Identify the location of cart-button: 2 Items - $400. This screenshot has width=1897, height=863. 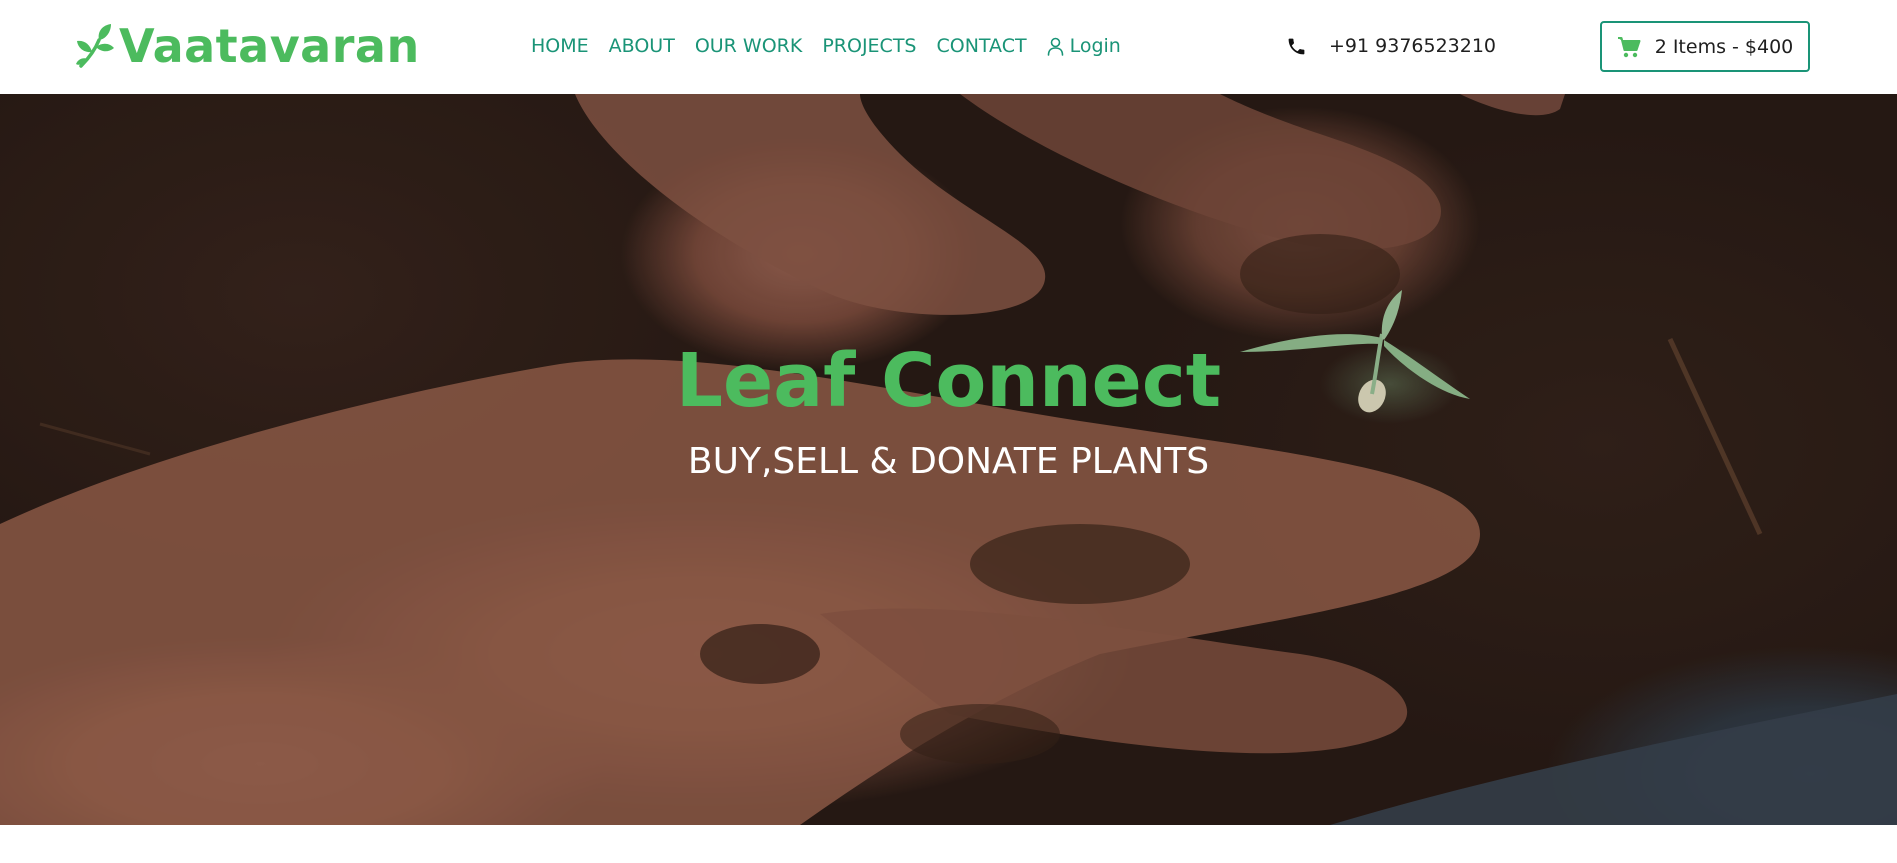
(1705, 46).